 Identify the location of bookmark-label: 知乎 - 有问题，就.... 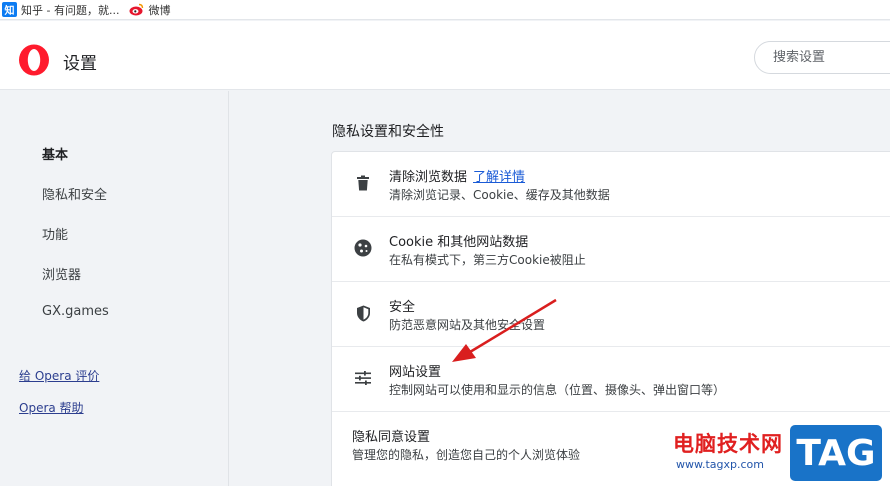
(70, 10).